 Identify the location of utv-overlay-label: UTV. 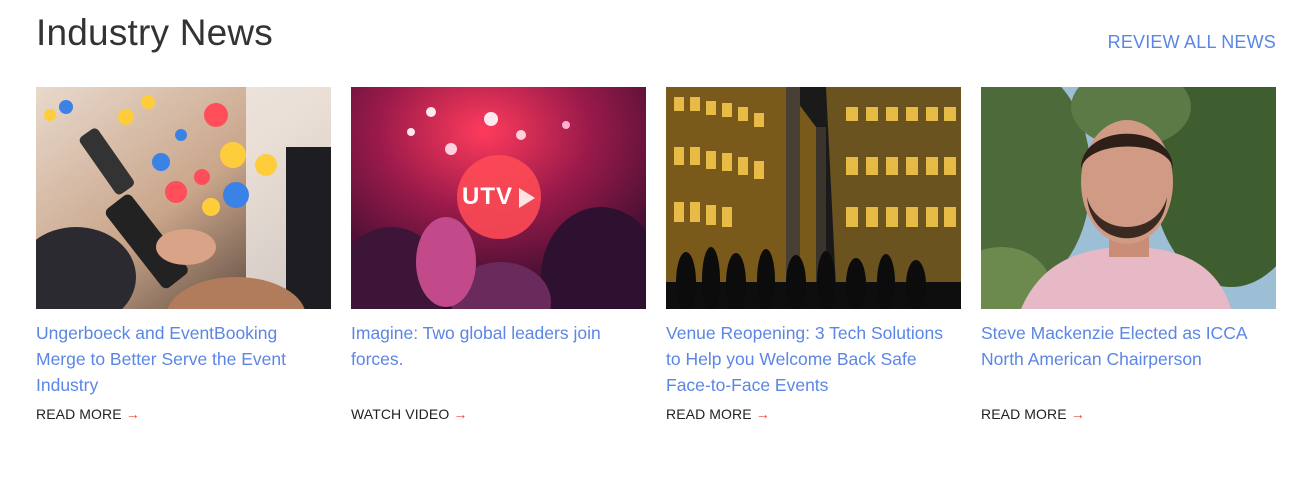
(487, 196).